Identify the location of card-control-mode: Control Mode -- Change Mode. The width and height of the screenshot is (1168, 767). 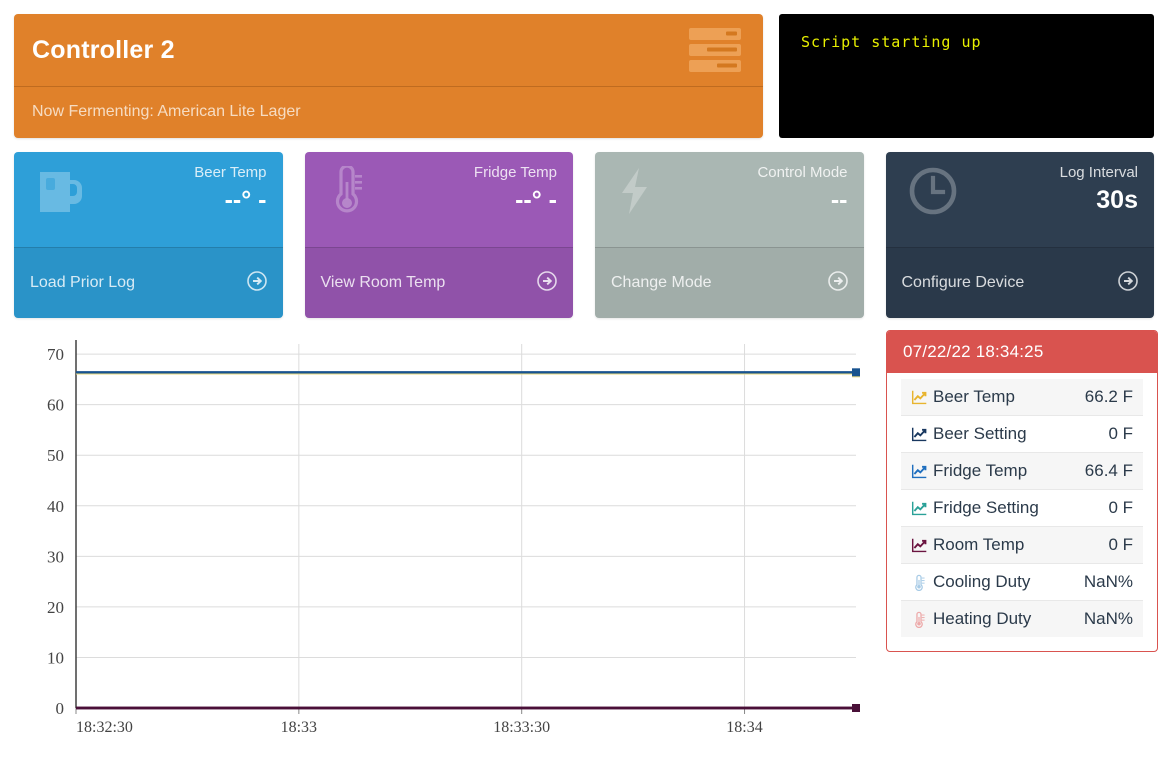
(729, 235).